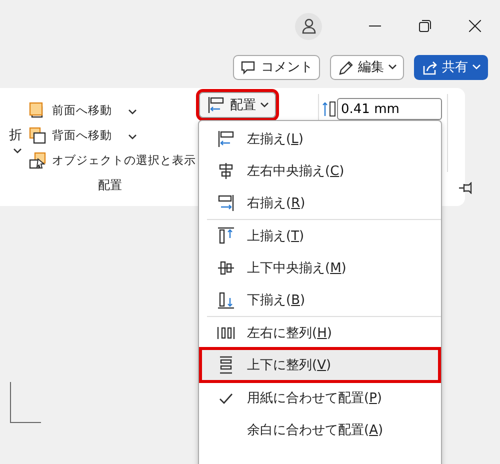 The width and height of the screenshot is (500, 464). What do you see at coordinates (82, 110) in the screenshot?
I see `arrange-button: 前面へ移動` at bounding box center [82, 110].